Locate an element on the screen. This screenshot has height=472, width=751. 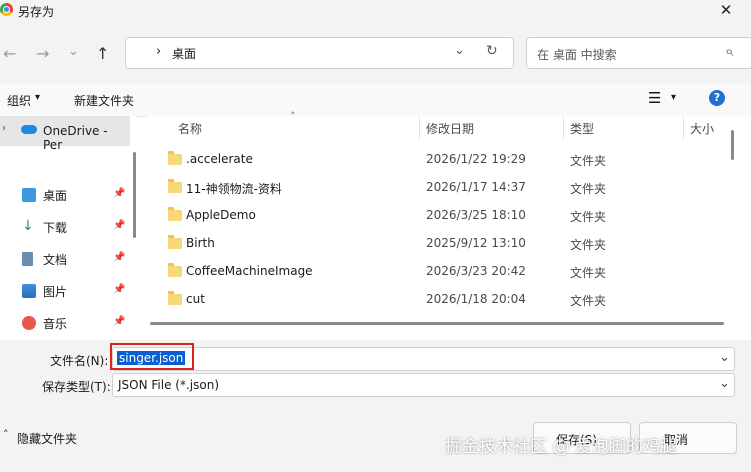
sidebar-item-label: 文档 is located at coordinates (55, 260).